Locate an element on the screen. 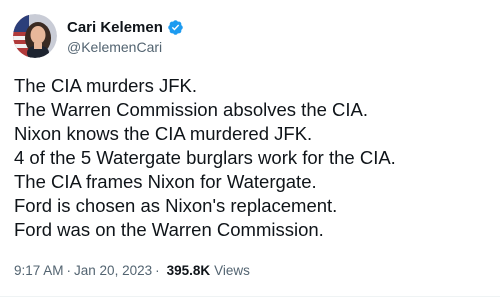 The height and width of the screenshot is (301, 500). tweet-meta: 9:17 AM · Jan 20, 2023 · 395.8K Views is located at coordinates (132, 270).